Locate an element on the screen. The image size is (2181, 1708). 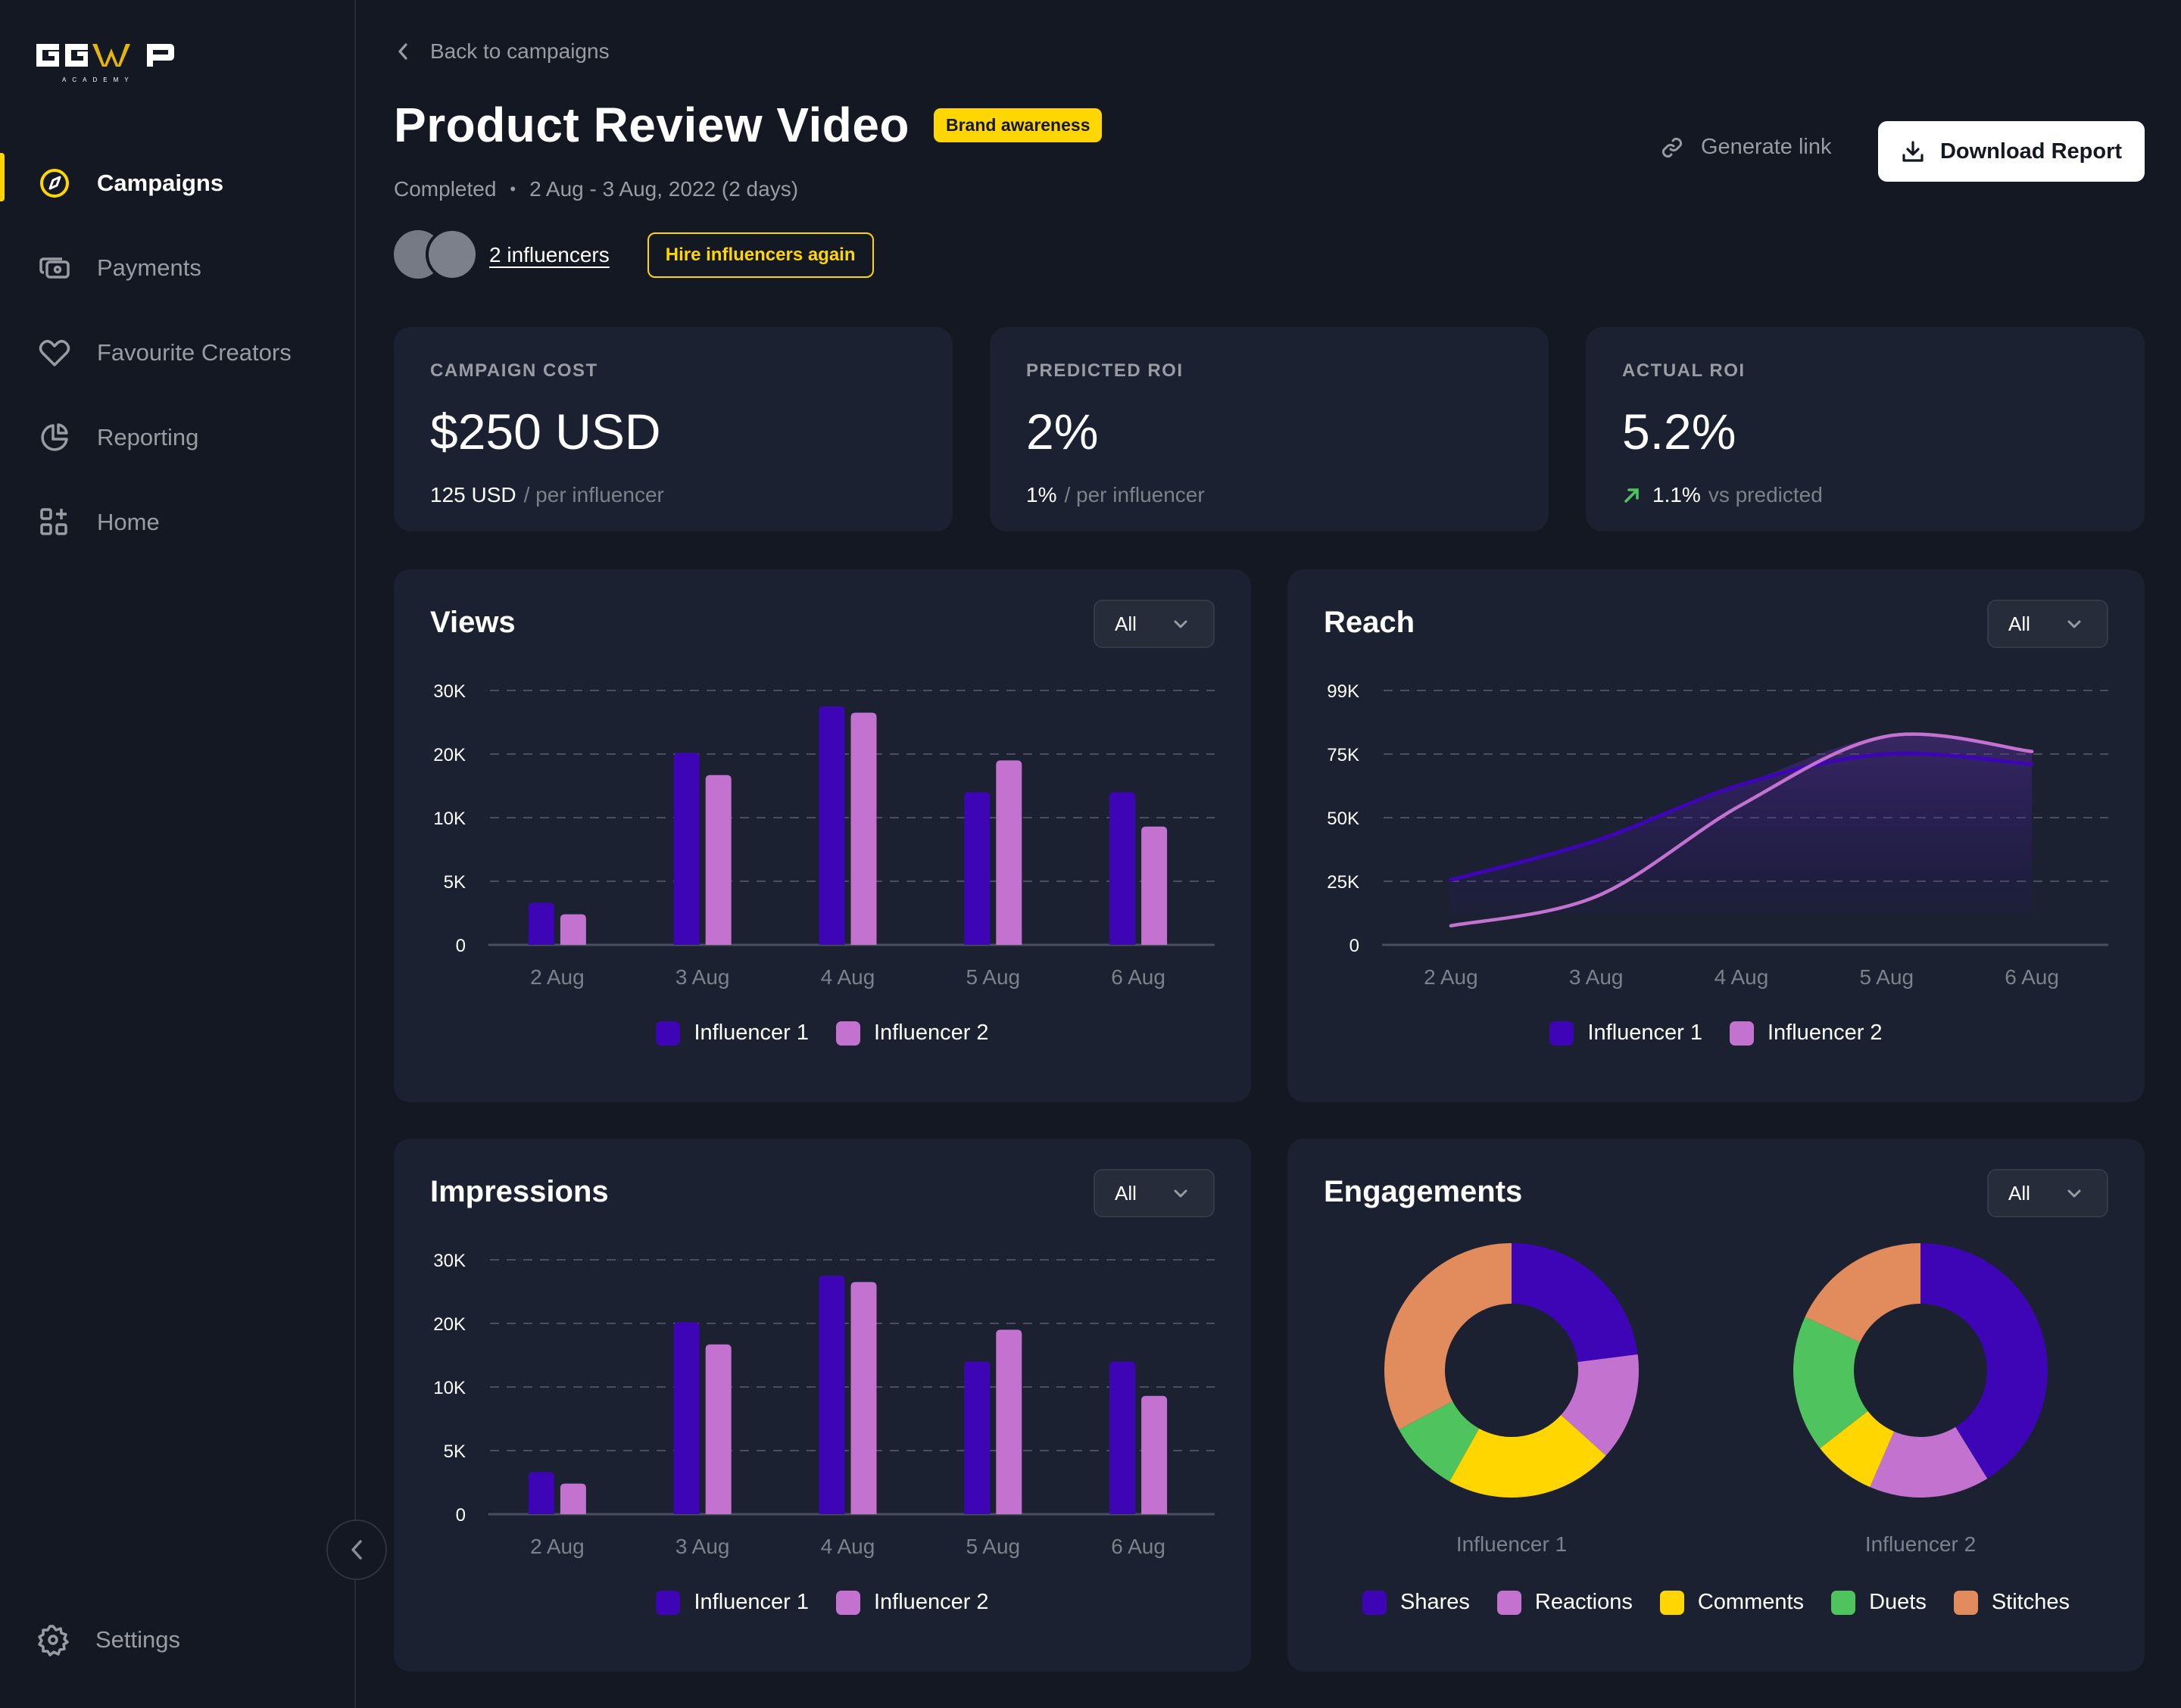
y-tick-label: 99K is located at coordinates (1343, 691).